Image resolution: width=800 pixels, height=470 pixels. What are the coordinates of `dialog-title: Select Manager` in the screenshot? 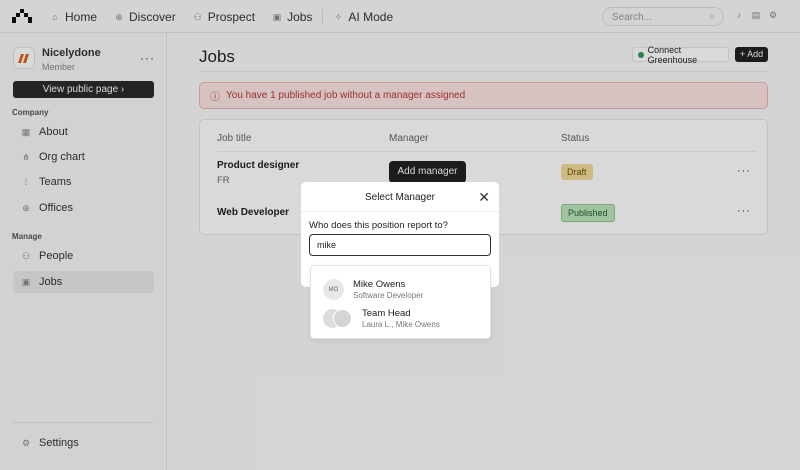 It's located at (400, 197).